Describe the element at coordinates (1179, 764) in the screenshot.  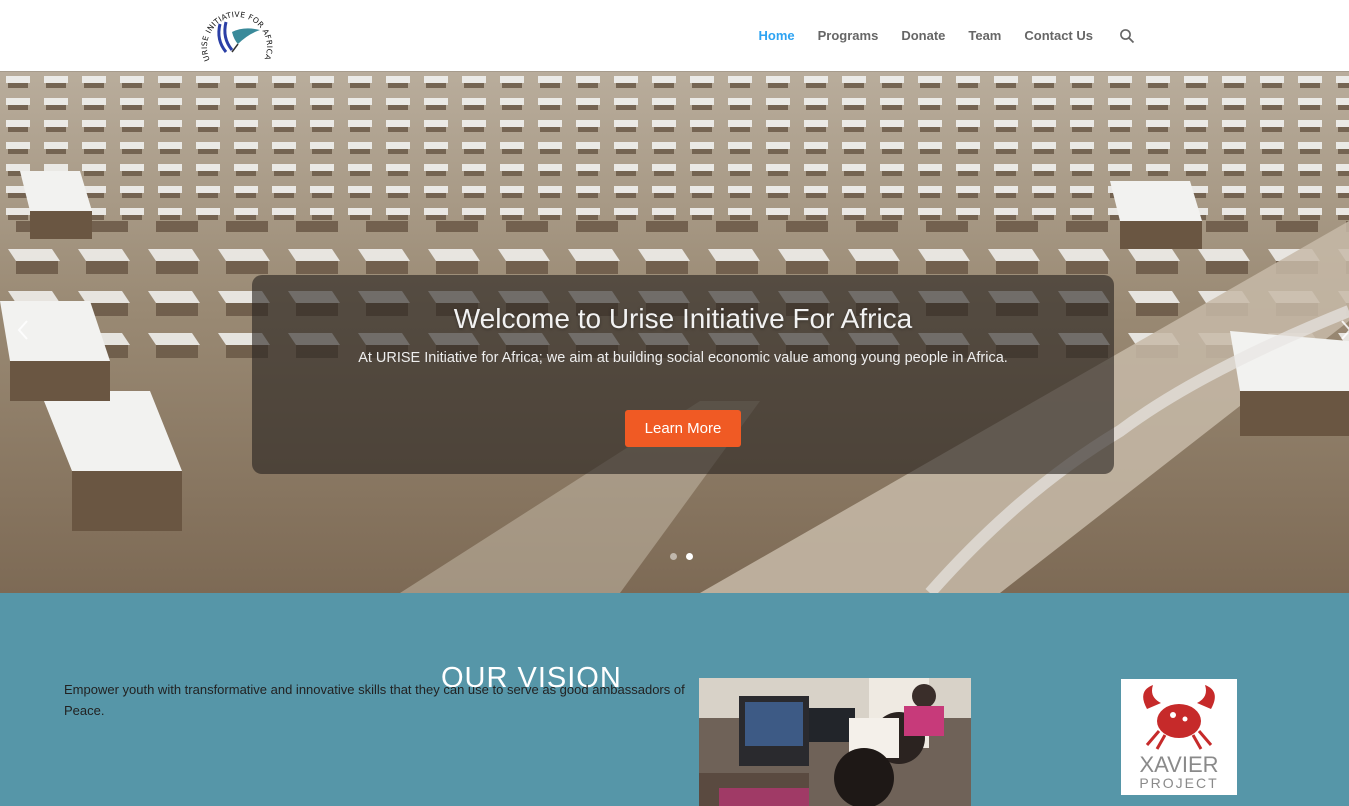
I see `partner-name: XAVIER` at that location.